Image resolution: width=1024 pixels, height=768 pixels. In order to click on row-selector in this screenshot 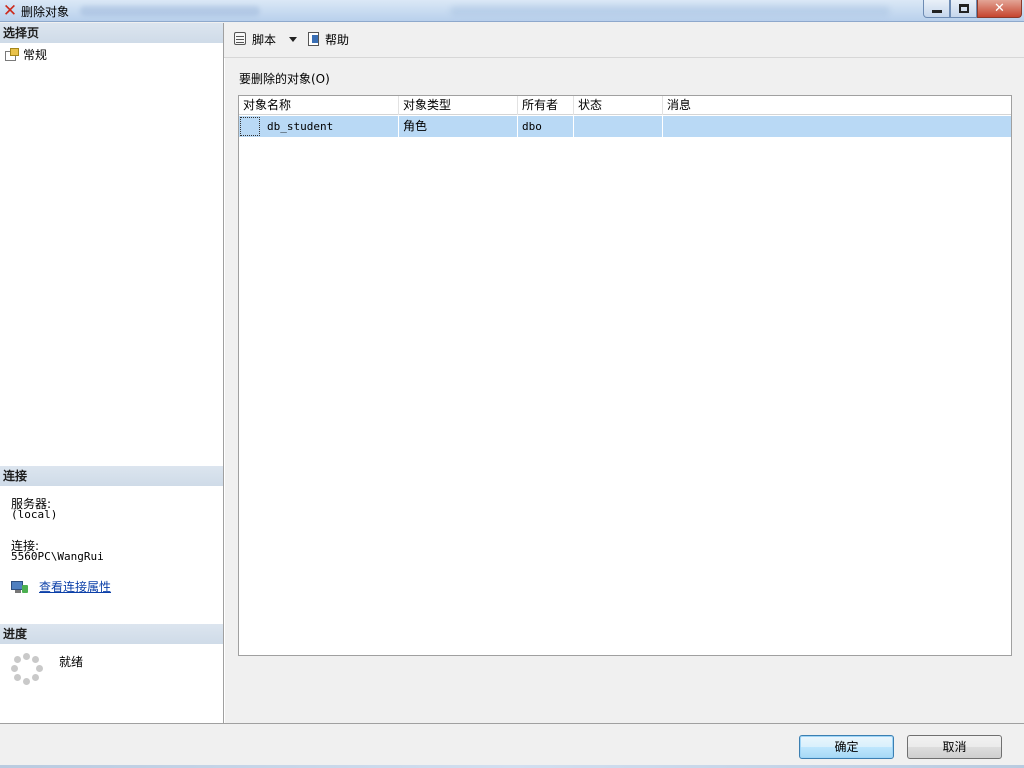, I will do `click(250, 126)`.